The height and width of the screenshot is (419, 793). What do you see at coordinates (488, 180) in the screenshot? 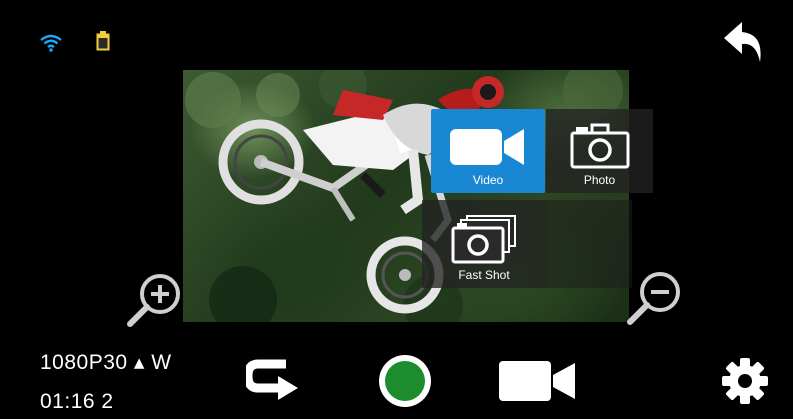
I see `mode-video-label: Video` at bounding box center [488, 180].